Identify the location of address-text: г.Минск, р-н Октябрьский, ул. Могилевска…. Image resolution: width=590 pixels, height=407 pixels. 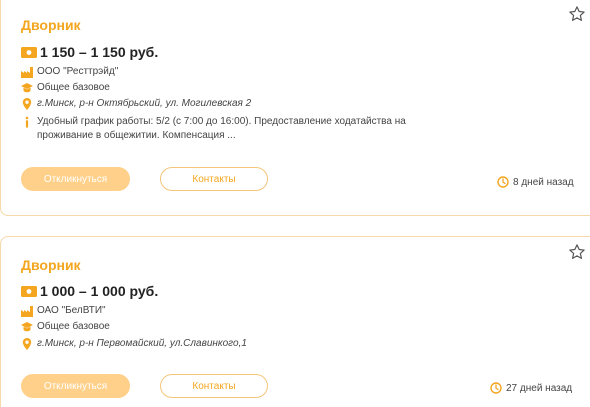
(144, 103).